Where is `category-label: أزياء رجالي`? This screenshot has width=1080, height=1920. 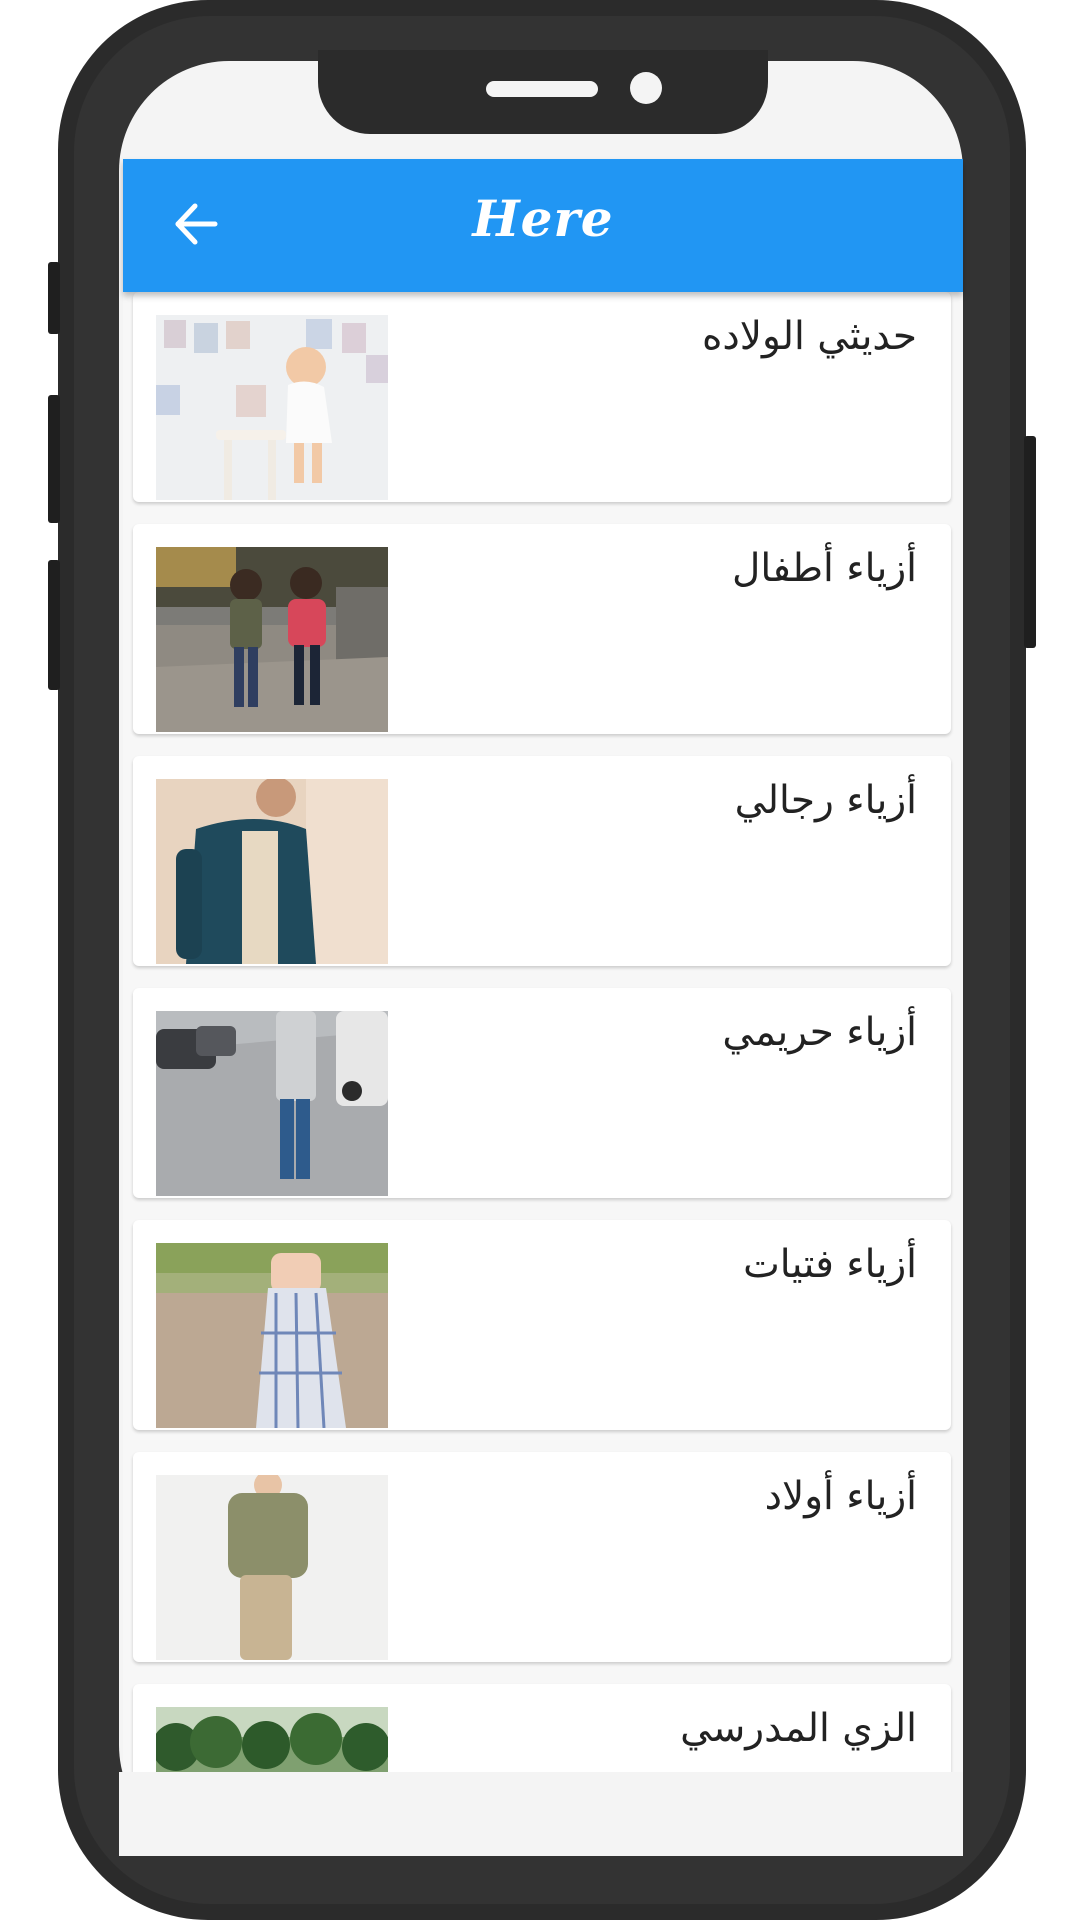
category-label: أزياء رجالي is located at coordinates (825, 800).